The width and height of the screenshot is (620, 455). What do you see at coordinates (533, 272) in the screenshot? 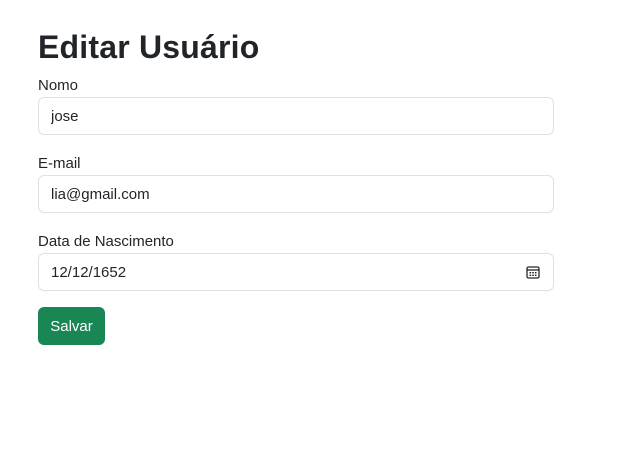
I see `calendar-icon` at bounding box center [533, 272].